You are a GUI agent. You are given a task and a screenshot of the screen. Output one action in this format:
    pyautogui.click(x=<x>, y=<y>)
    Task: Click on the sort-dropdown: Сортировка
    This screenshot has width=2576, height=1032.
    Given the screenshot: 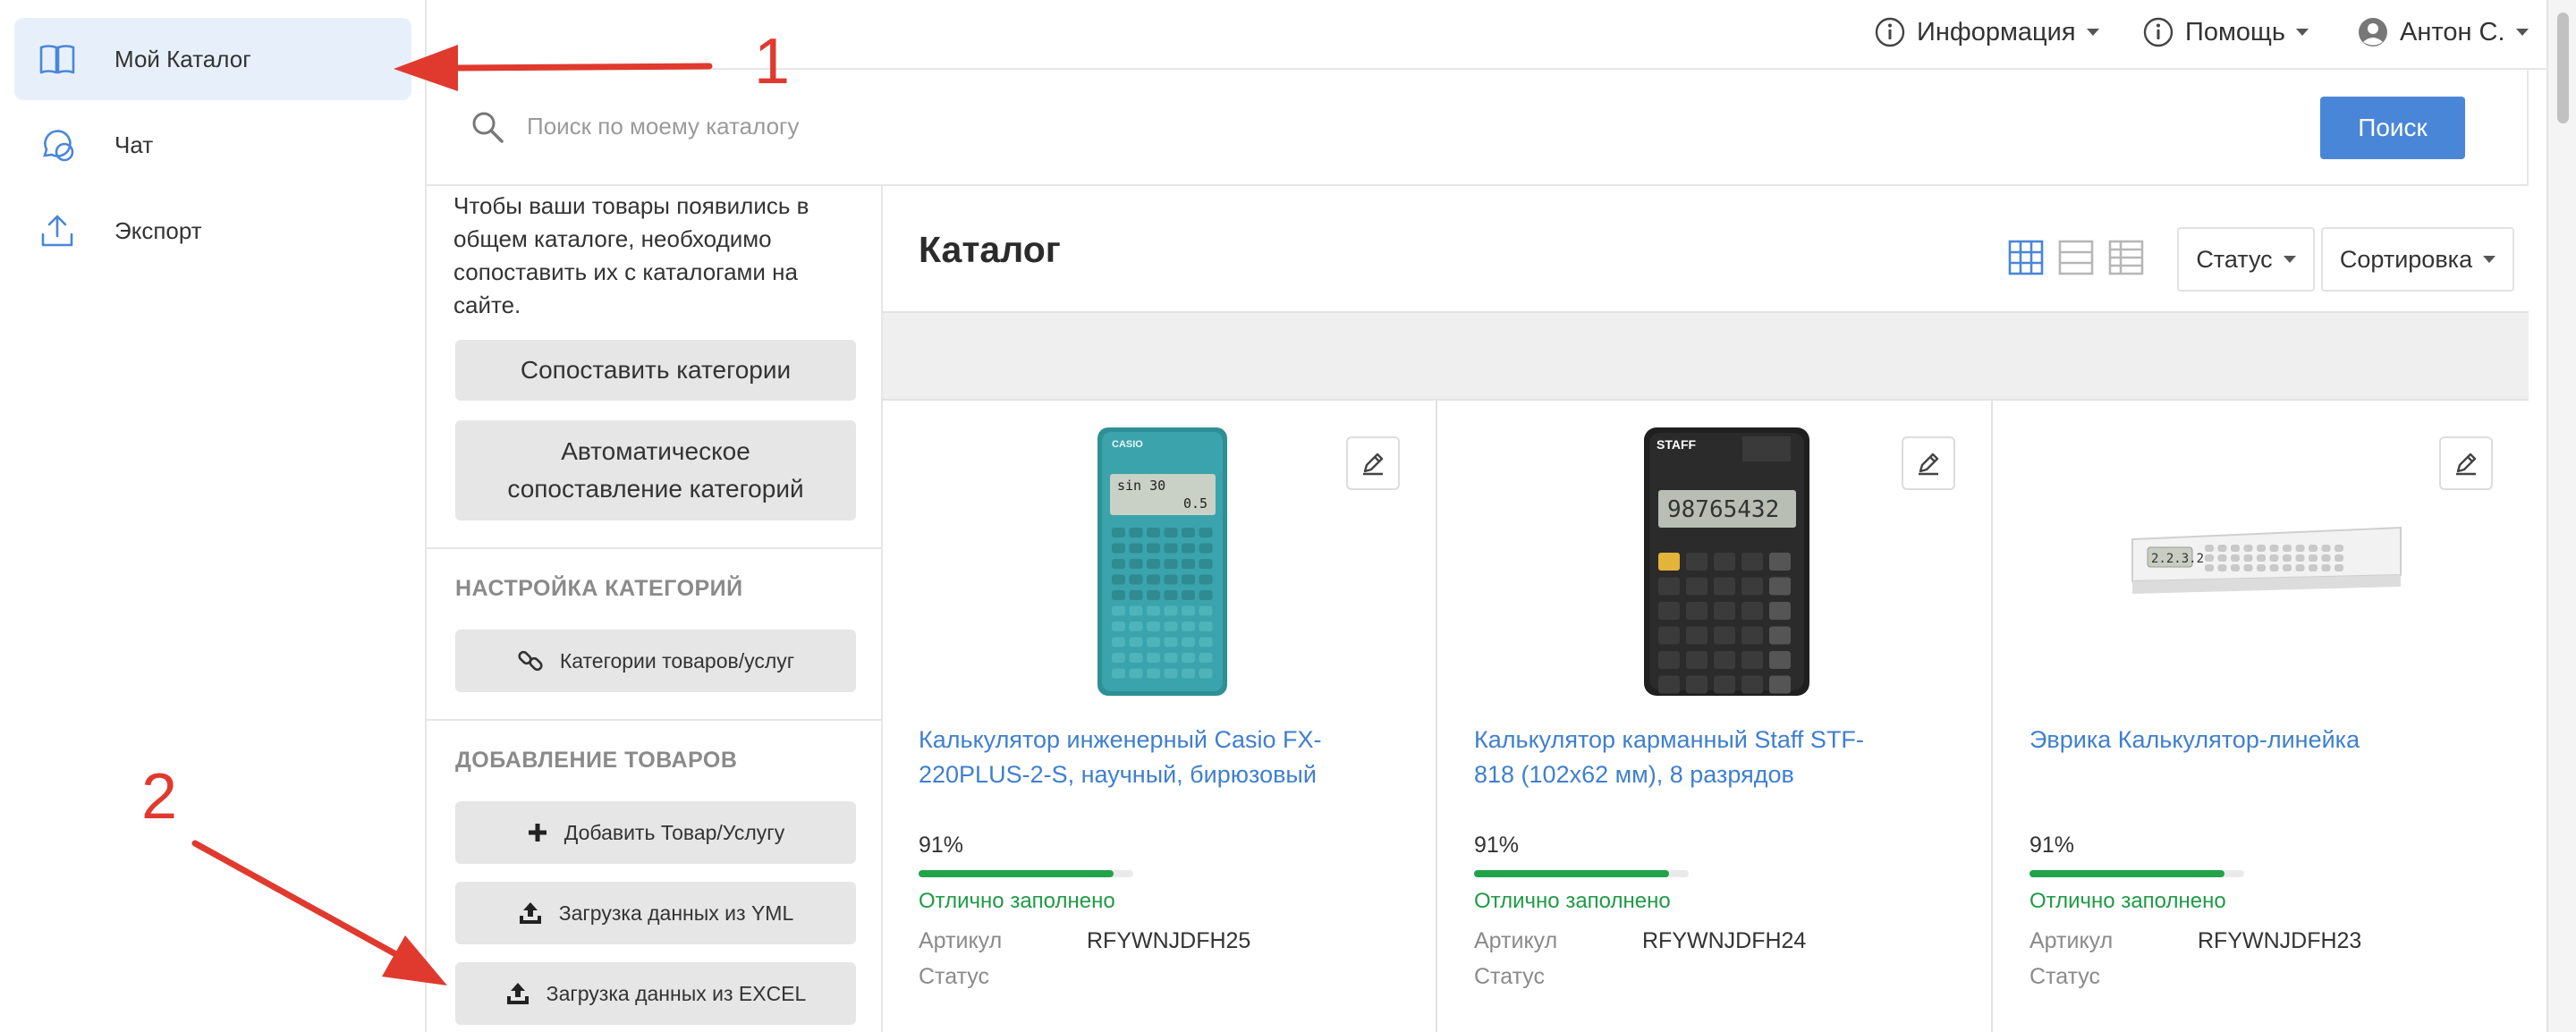 What is the action you would take?
    pyautogui.click(x=2417, y=259)
    